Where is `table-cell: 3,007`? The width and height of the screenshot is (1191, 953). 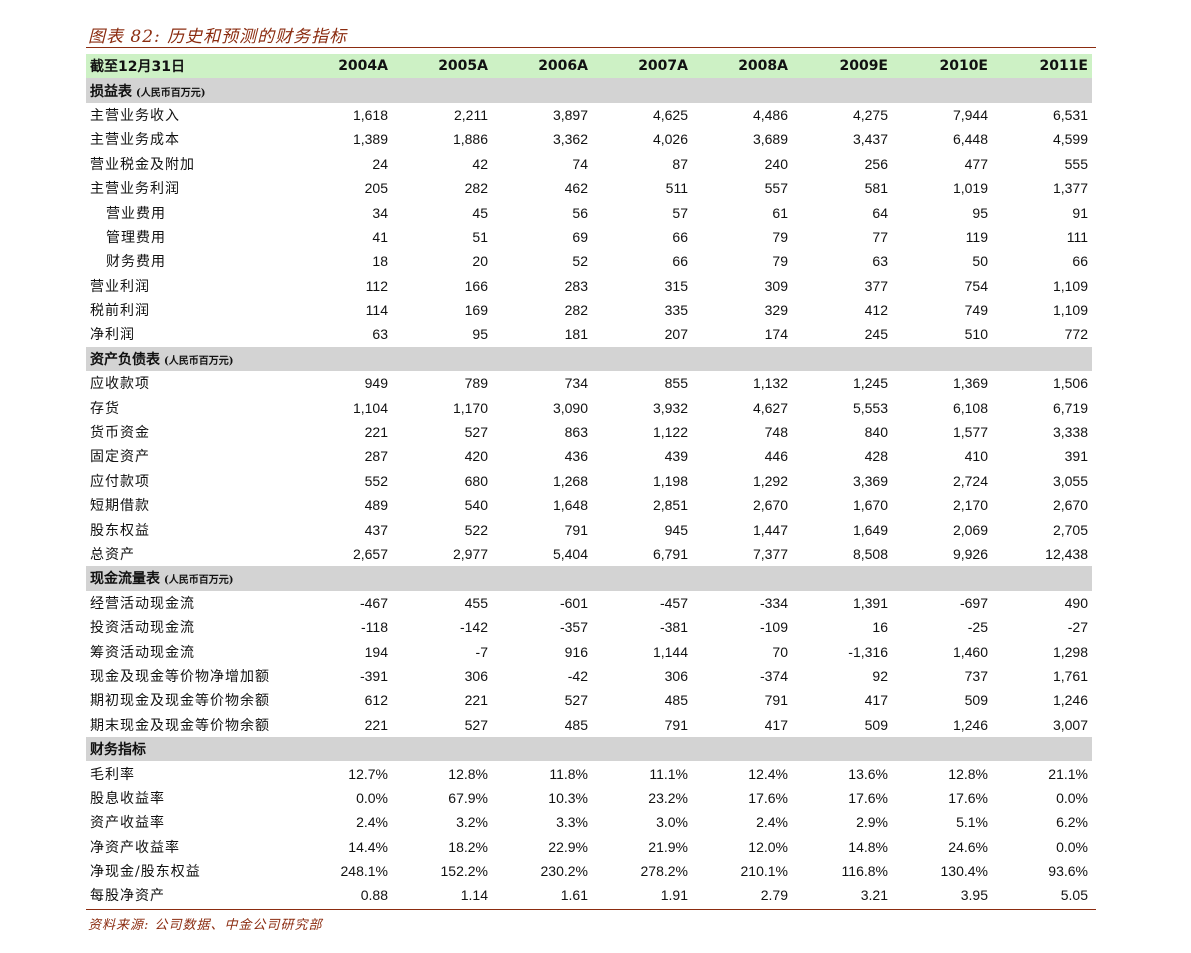
table-cell: 3,007 is located at coordinates (1070, 724).